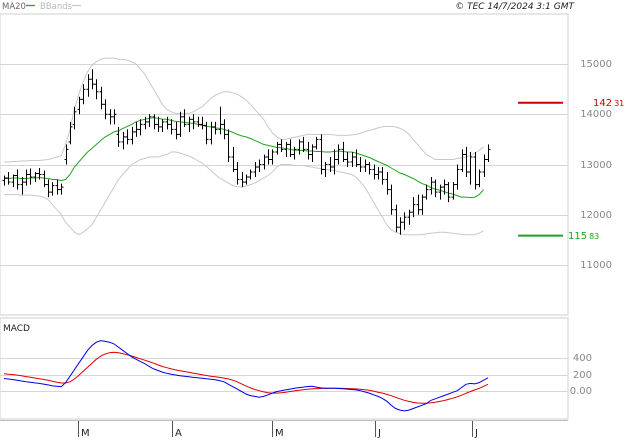  What do you see at coordinates (246, 377) in the screenshot?
I see `signal-line` at bounding box center [246, 377].